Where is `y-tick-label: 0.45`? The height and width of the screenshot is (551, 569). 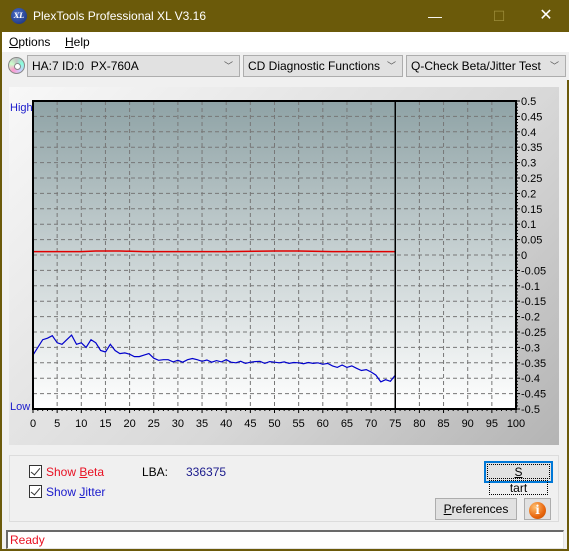 y-tick-label: 0.45 is located at coordinates (531, 117).